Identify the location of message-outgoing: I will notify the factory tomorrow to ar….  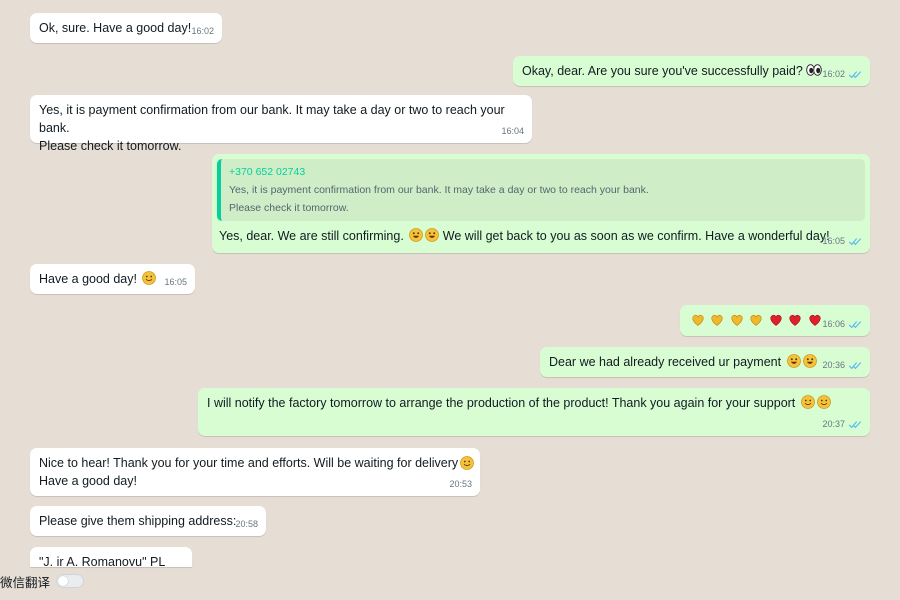
(534, 412).